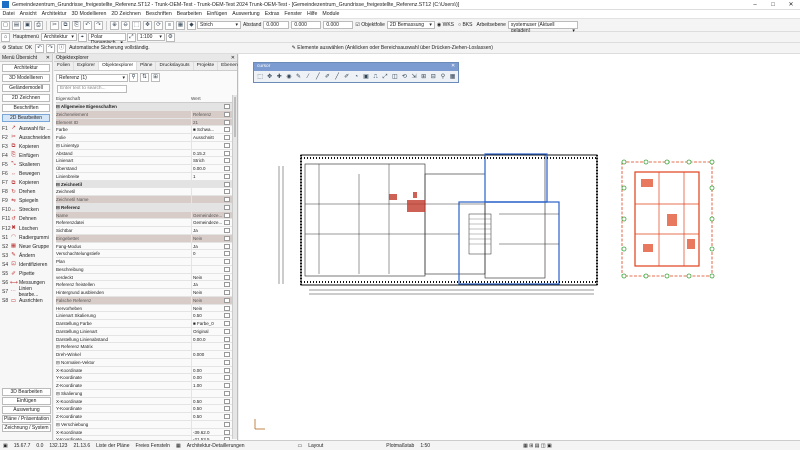  Describe the element at coordinates (206, 137) in the screenshot. I see `property-value: Ausschnitt` at that location.